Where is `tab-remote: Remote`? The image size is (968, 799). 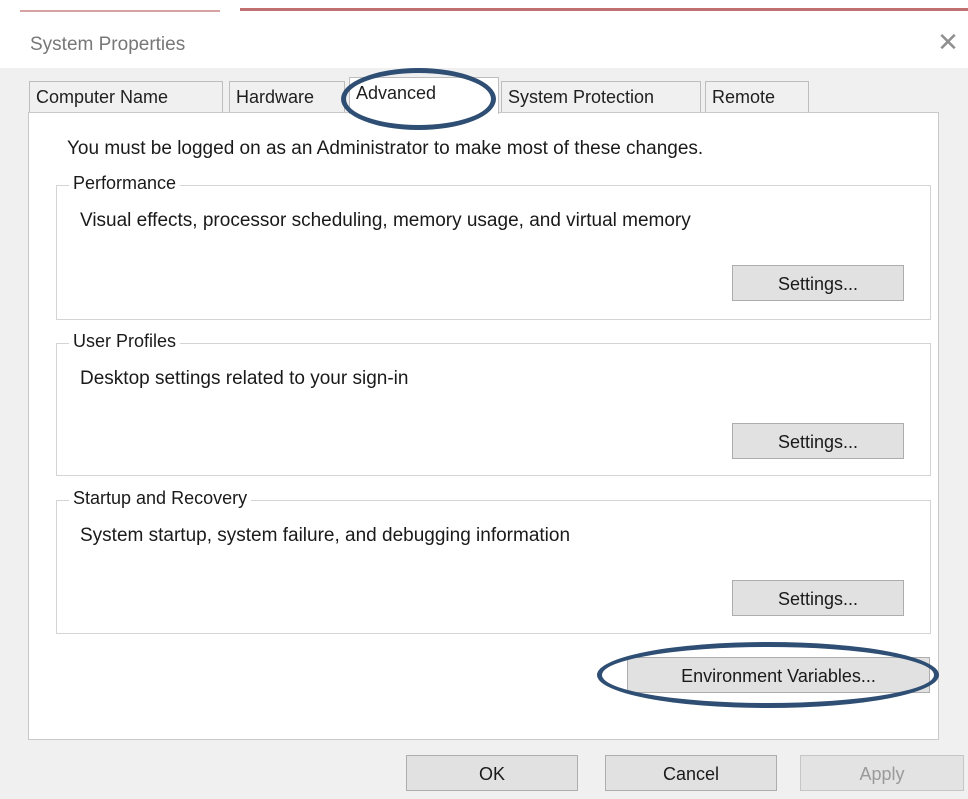 tab-remote: Remote is located at coordinates (757, 96).